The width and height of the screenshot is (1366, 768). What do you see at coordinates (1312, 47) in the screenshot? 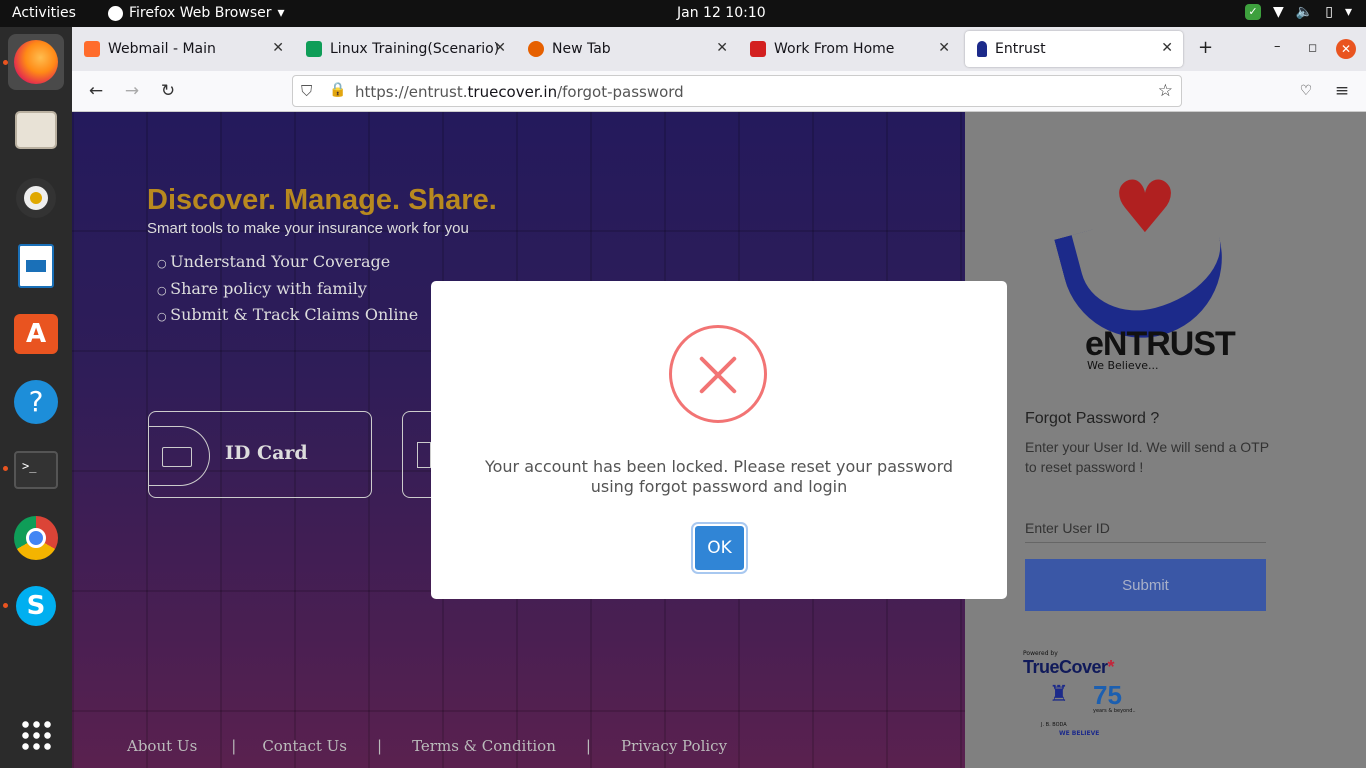
I see `maximize-button: ◻` at bounding box center [1312, 47].